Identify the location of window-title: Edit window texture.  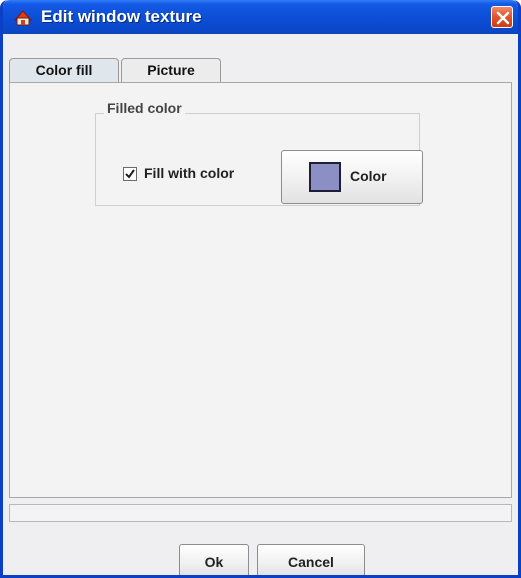
(121, 16).